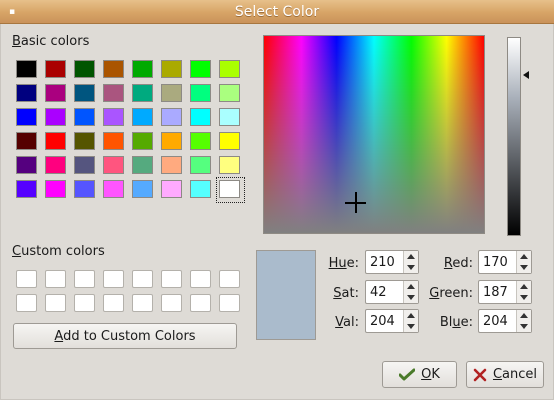 The height and width of the screenshot is (400, 554). What do you see at coordinates (392, 321) in the screenshot?
I see `val-spinbox: 204` at bounding box center [392, 321].